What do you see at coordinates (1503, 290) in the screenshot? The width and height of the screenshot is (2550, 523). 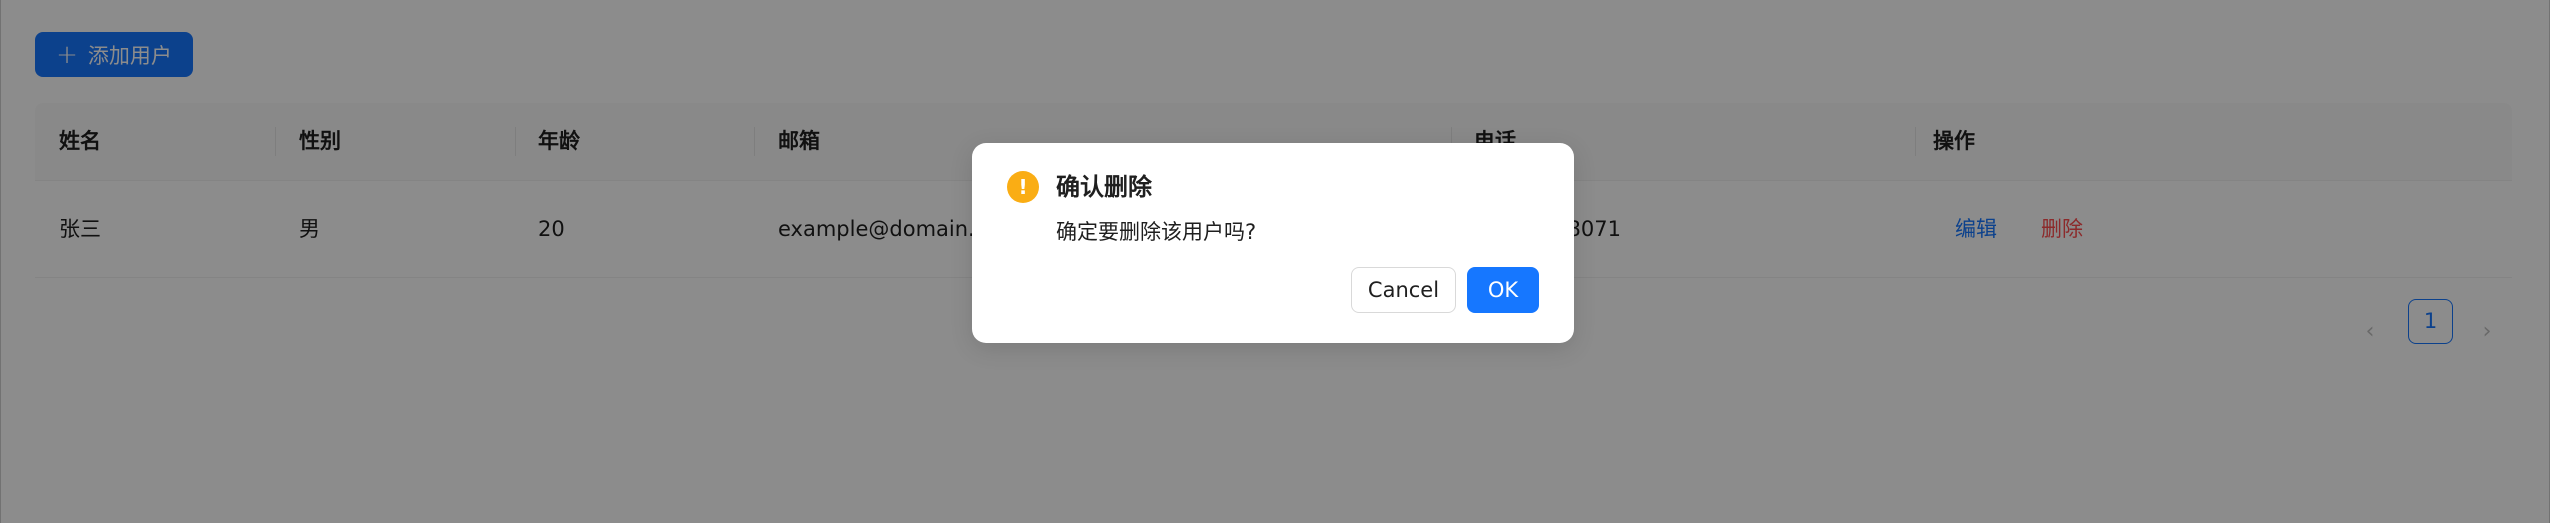 I see `ok-button: OK` at bounding box center [1503, 290].